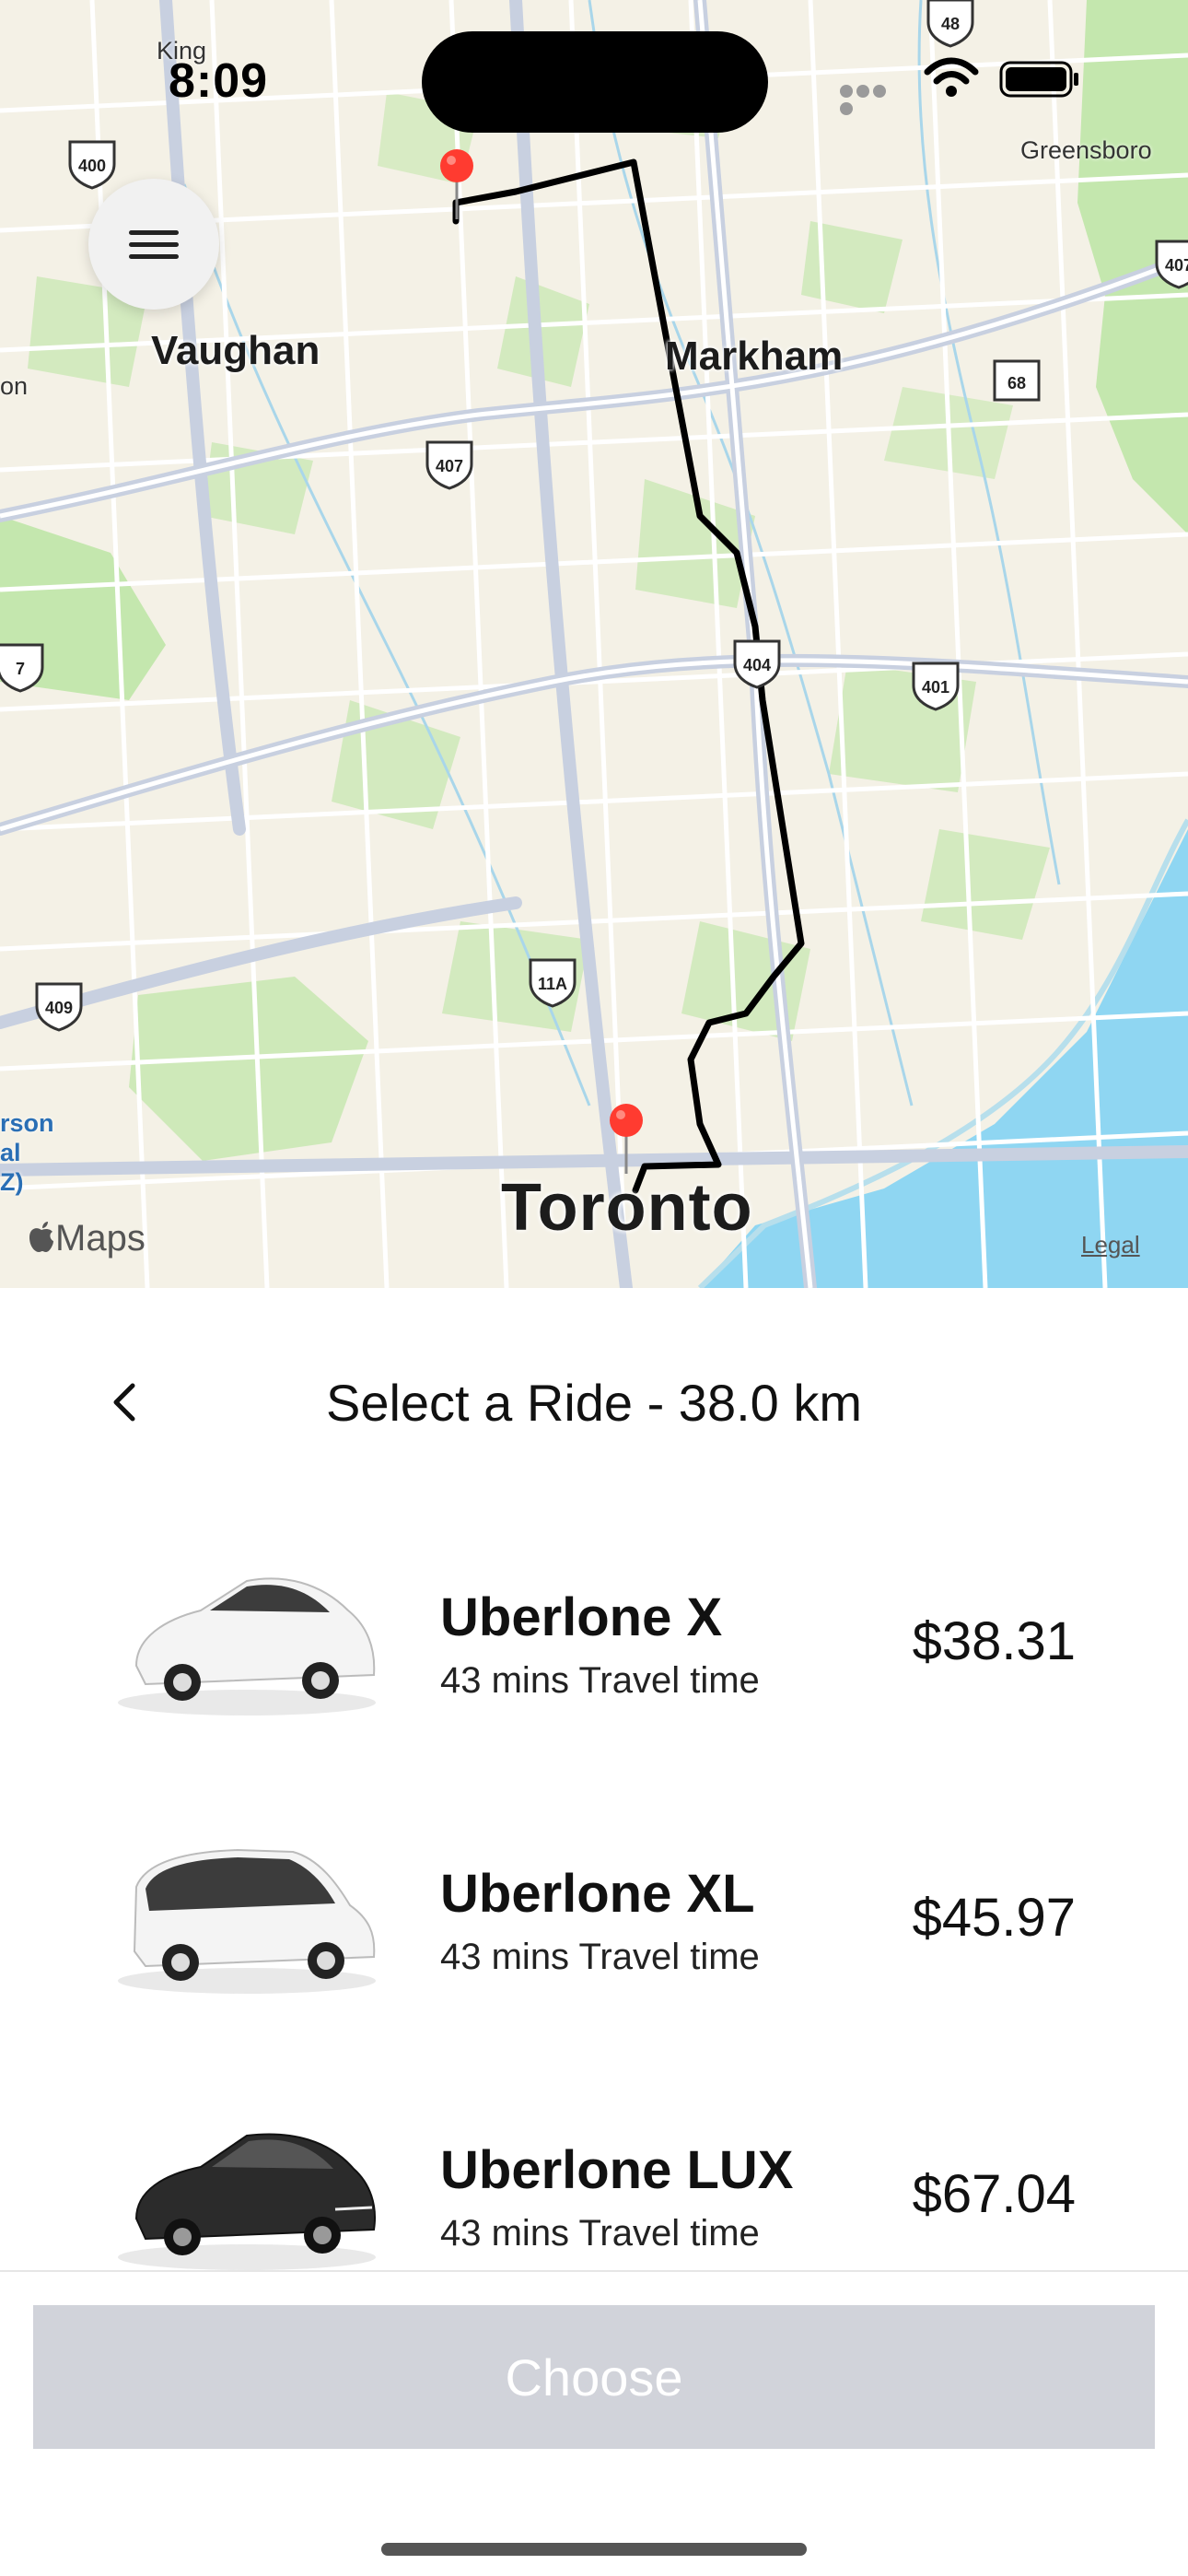  What do you see at coordinates (594, 1656) in the screenshot?
I see `ride-option-x: Uberlone X 43 mins Travel time $38.31` at bounding box center [594, 1656].